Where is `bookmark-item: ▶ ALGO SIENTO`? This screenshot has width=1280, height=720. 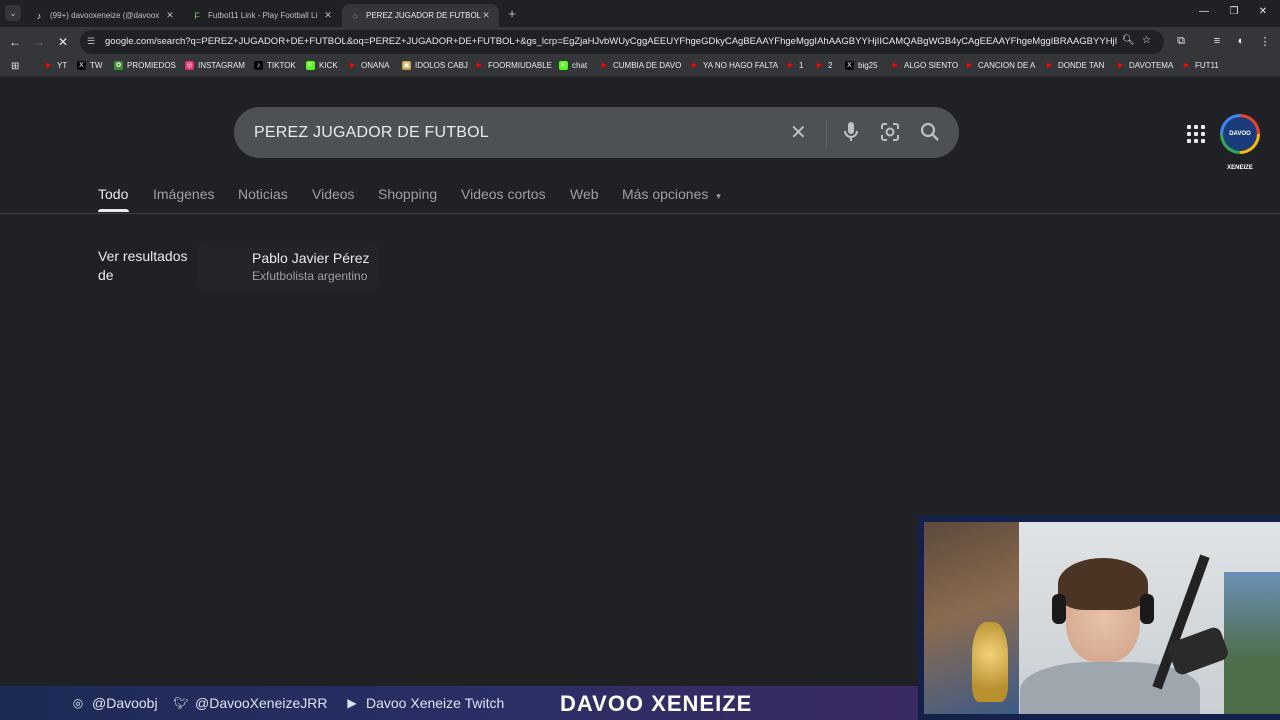 bookmark-item: ▶ ALGO SIENTO is located at coordinates (924, 65).